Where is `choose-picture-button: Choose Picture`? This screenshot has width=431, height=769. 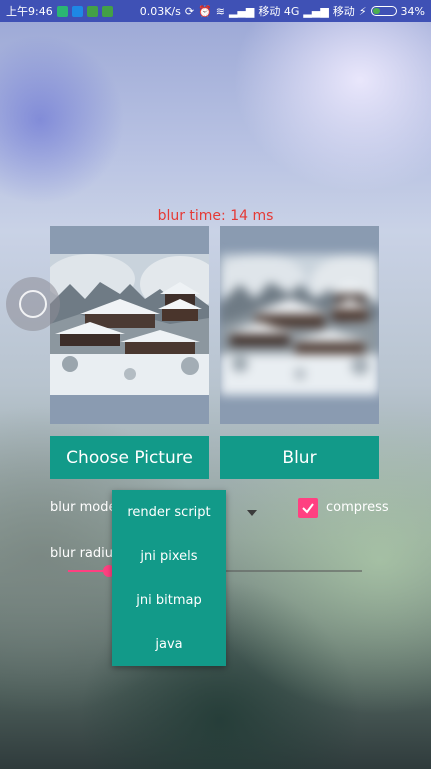
choose-picture-button: Choose Picture is located at coordinates (129, 457).